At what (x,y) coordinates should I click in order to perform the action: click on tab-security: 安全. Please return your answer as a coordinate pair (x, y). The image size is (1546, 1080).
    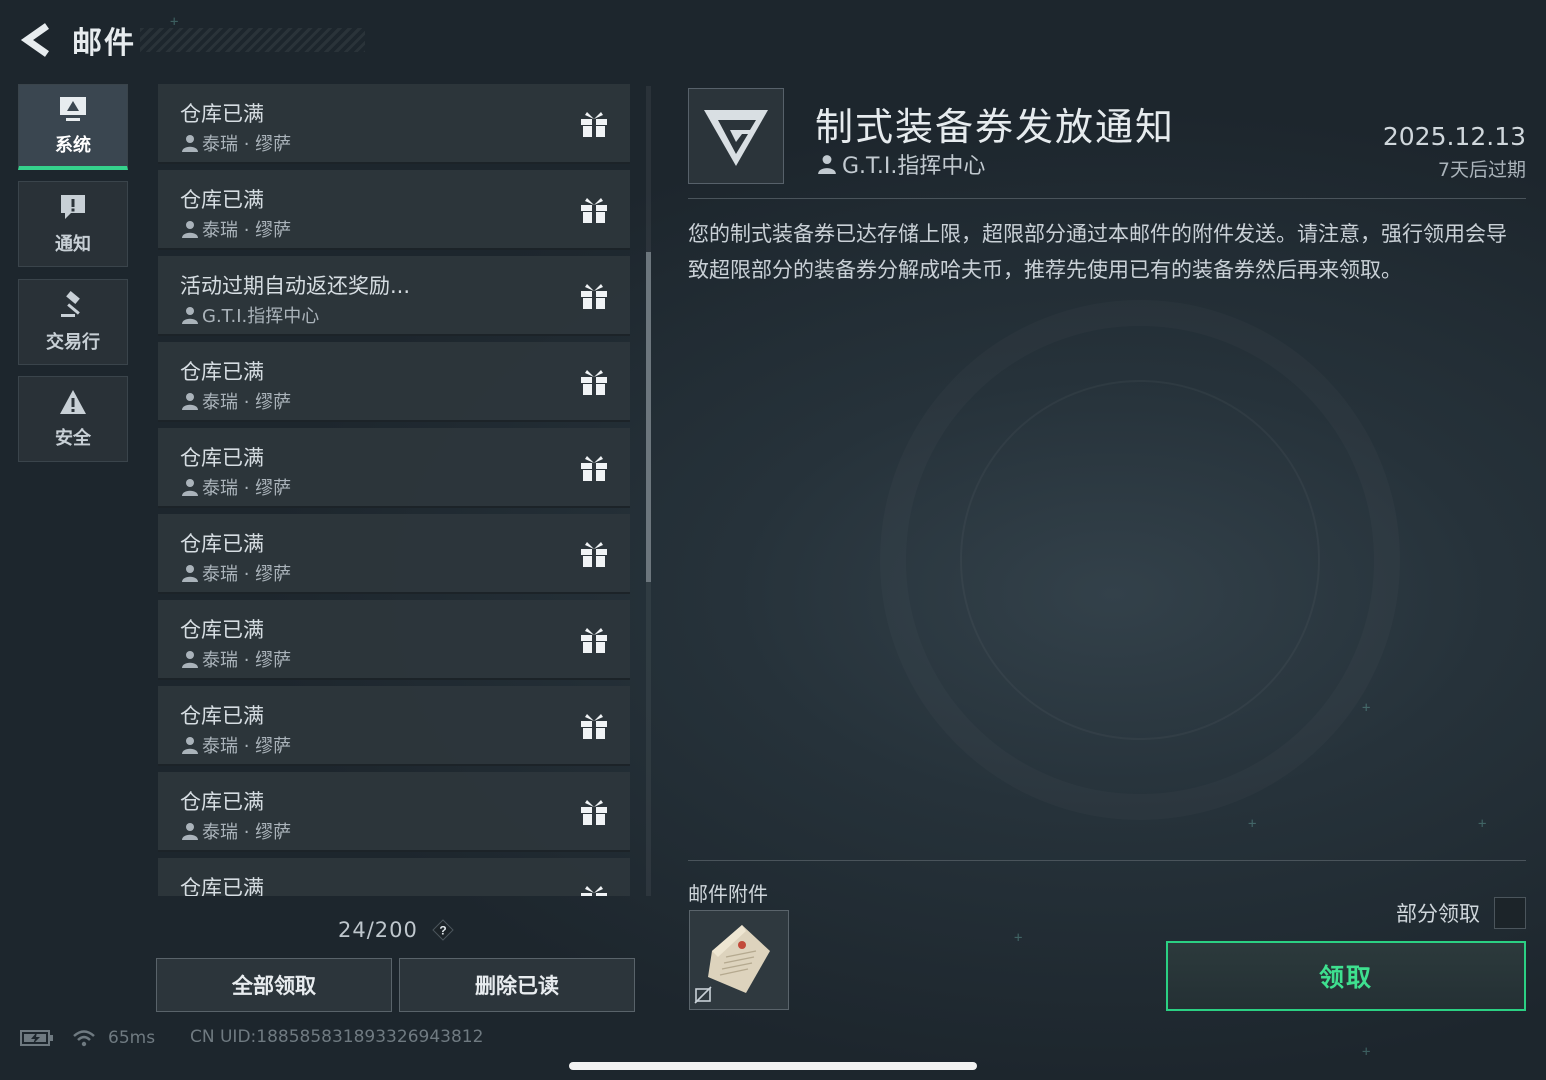
    Looking at the image, I should click on (73, 419).